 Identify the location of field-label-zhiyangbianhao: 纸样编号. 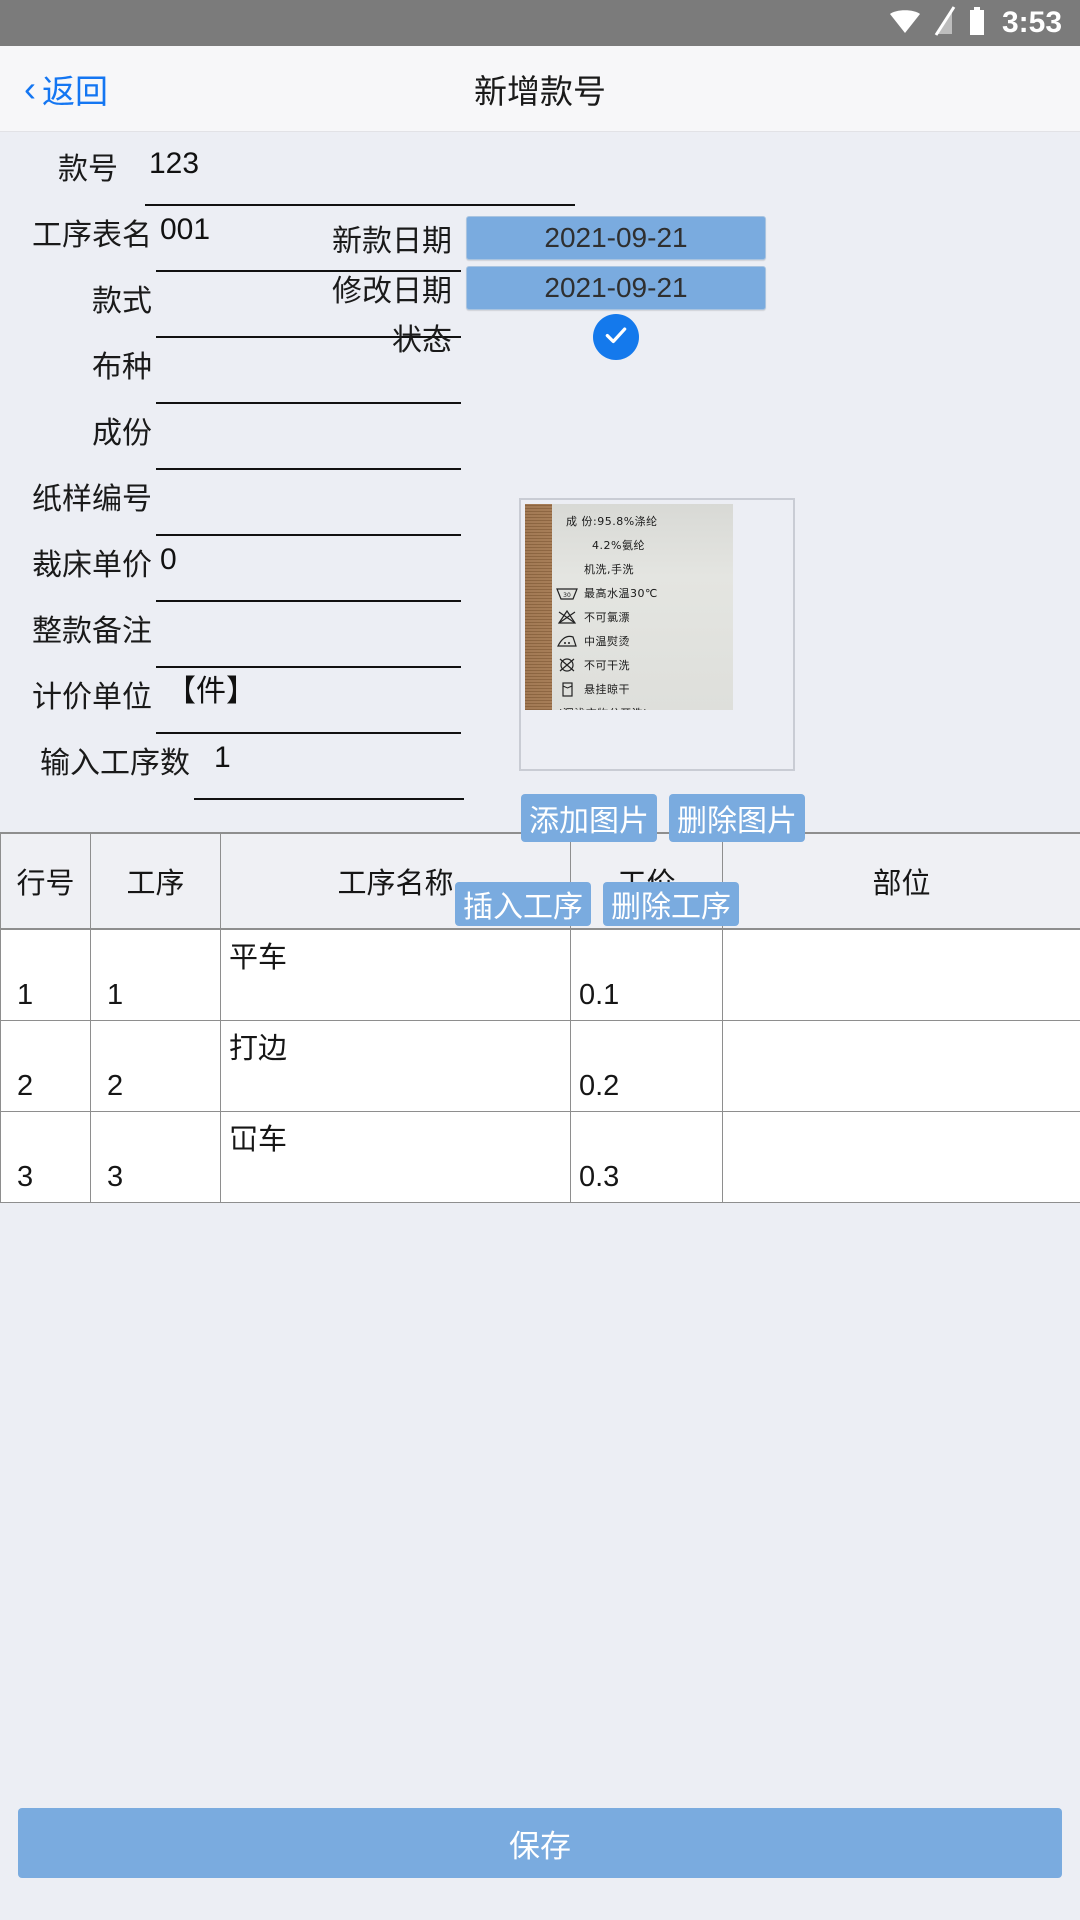
(92, 499).